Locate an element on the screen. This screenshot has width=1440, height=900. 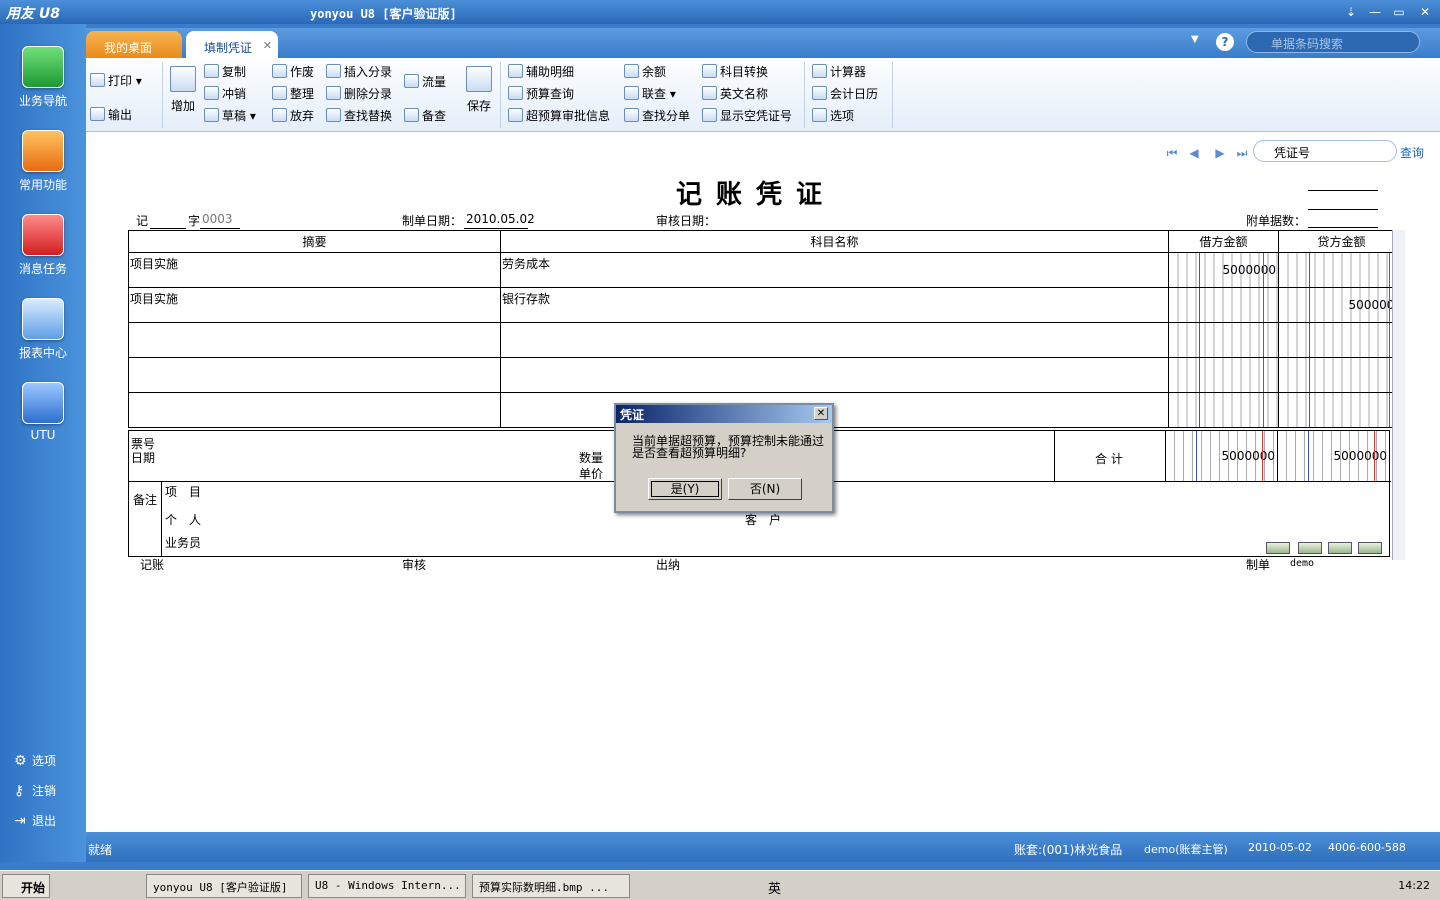
account-cell: 银行存款 is located at coordinates (834, 305).